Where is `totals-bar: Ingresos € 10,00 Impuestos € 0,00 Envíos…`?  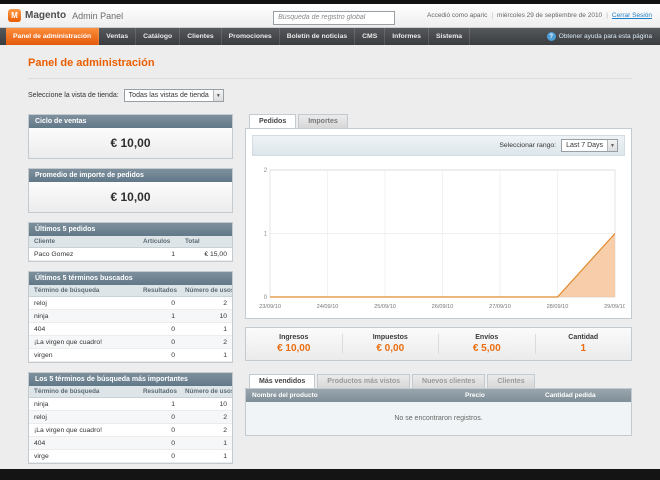
totals-bar: Ingresos € 10,00 Impuestos € 0,00 Envíos… is located at coordinates (438, 344).